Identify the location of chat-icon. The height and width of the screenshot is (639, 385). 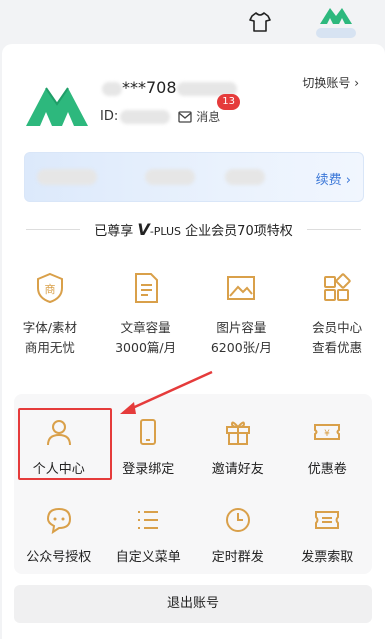
(58, 521).